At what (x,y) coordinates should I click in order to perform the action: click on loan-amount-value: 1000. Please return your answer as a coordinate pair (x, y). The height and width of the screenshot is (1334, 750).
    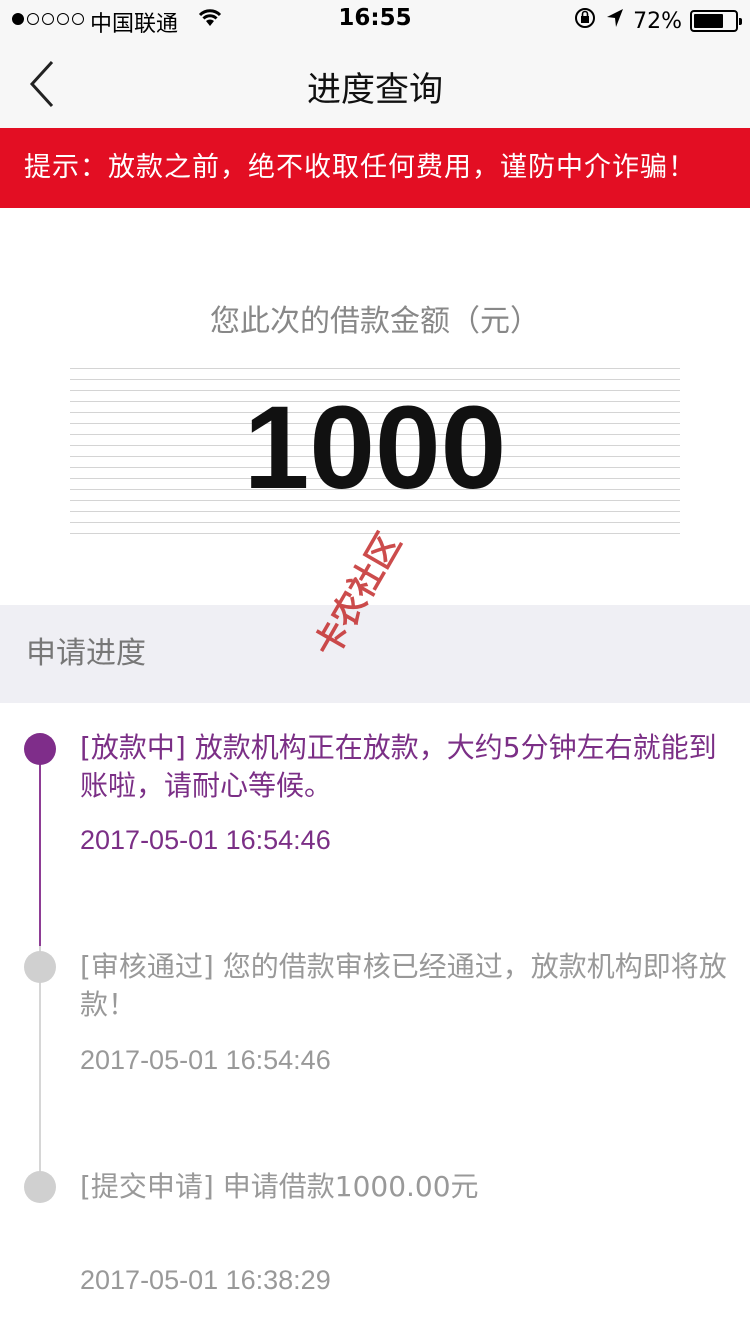
    Looking at the image, I should click on (375, 448).